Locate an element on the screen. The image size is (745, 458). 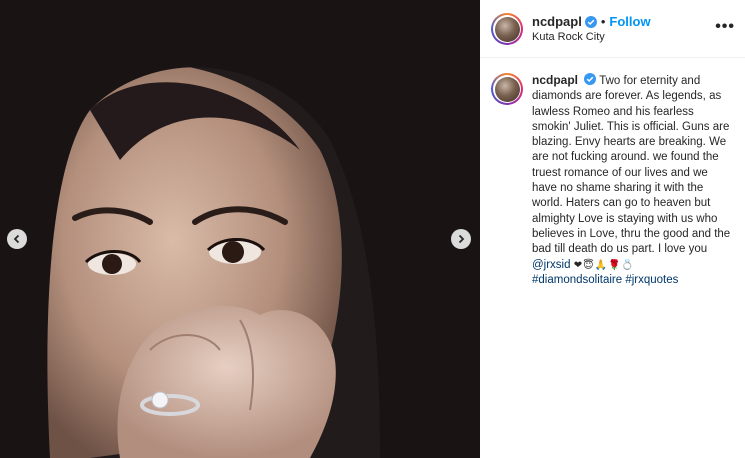
author-avatar is located at coordinates (507, 29).